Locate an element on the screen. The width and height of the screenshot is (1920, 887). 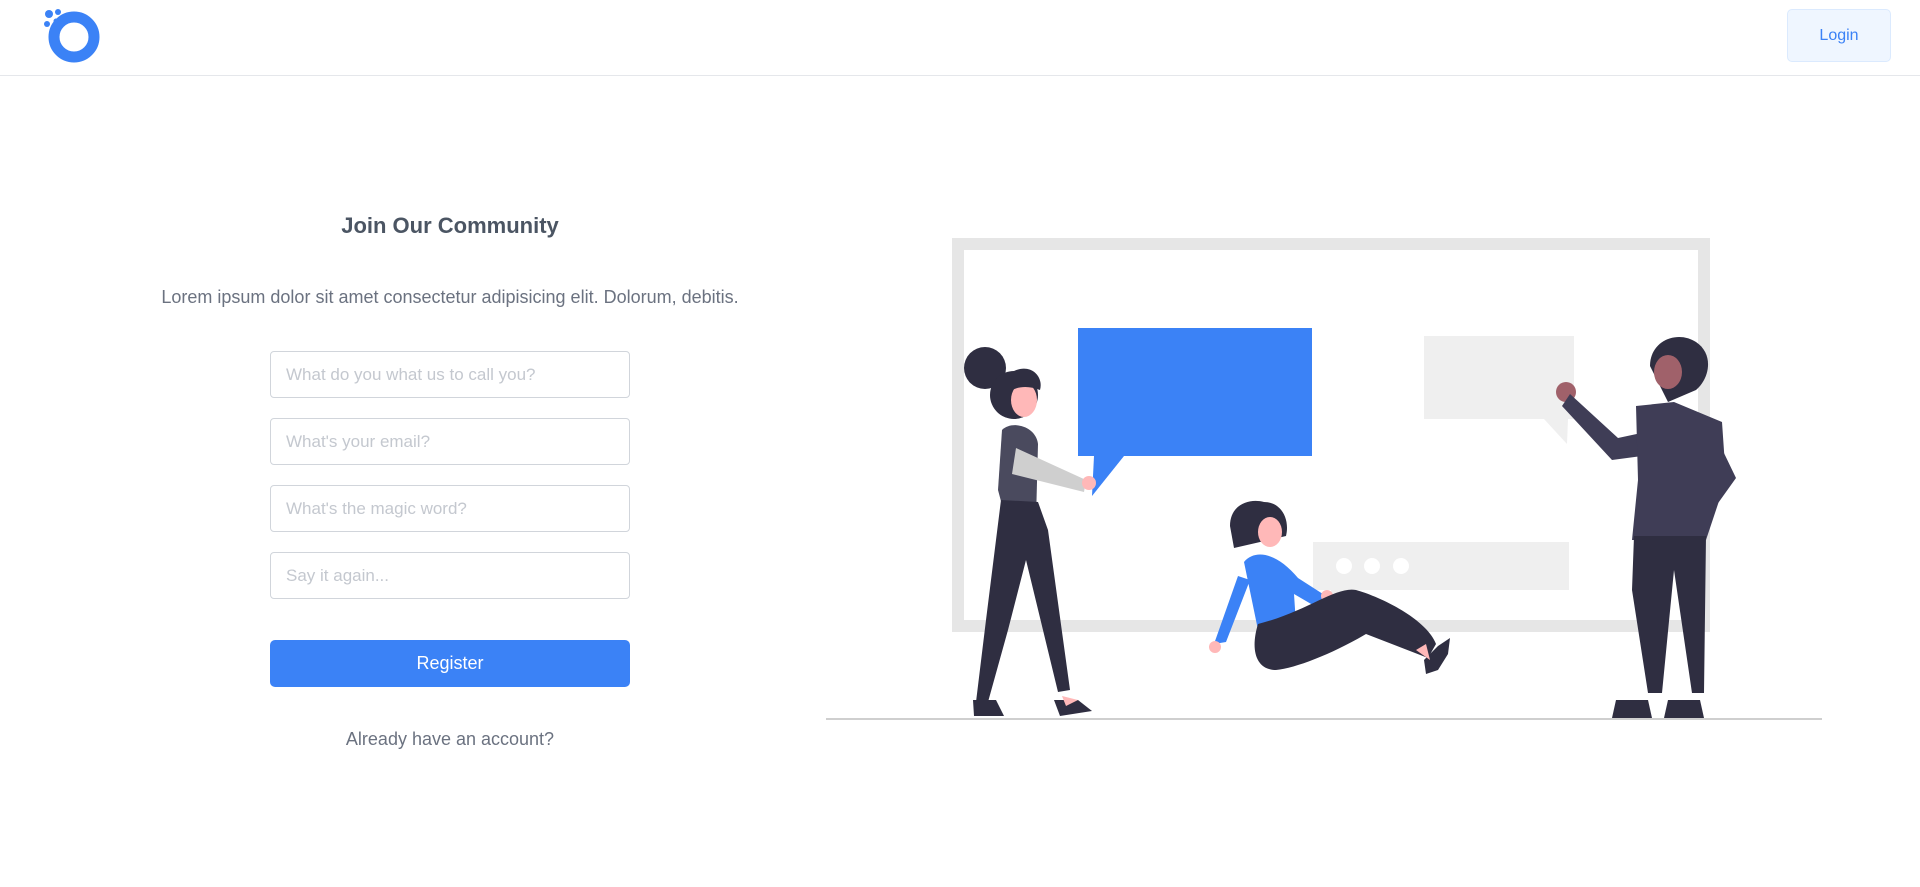
brand-logo-icon is located at coordinates (73, 36).